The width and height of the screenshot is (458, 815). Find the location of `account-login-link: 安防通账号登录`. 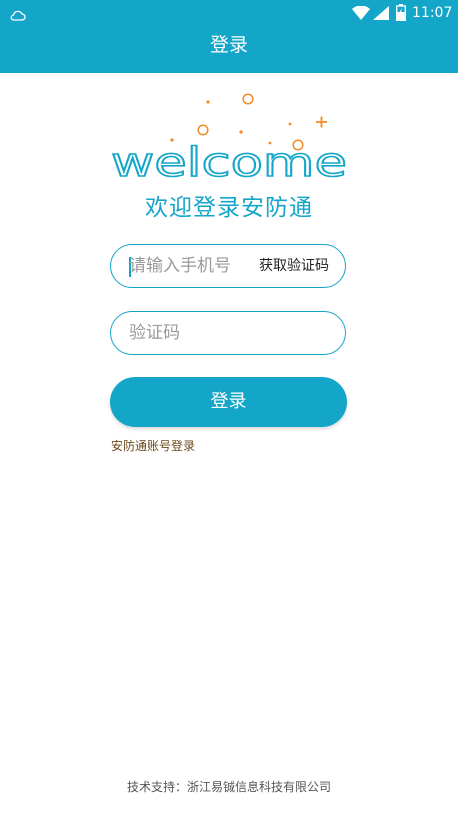

account-login-link: 安防通账号登录 is located at coordinates (153, 446).